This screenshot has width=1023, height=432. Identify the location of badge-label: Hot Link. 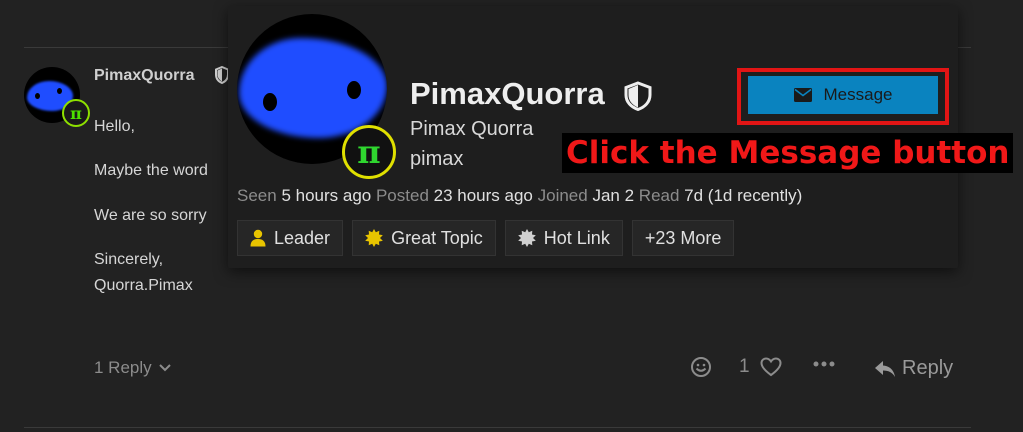
(576, 237).